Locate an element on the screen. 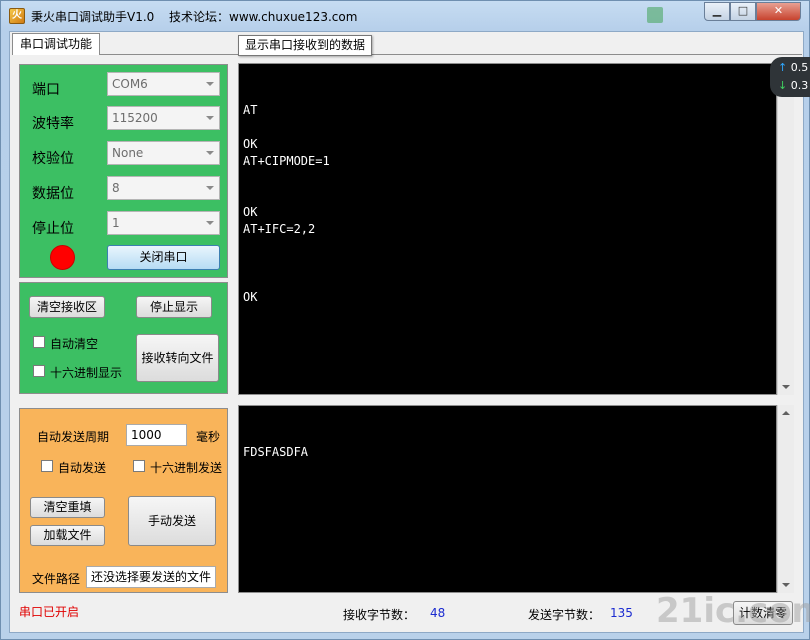 The width and height of the screenshot is (810, 640). receive-controls-panel: 清空接收区 停止显示 自动清空 十六进制显示 接收转向文件 is located at coordinates (123, 338).